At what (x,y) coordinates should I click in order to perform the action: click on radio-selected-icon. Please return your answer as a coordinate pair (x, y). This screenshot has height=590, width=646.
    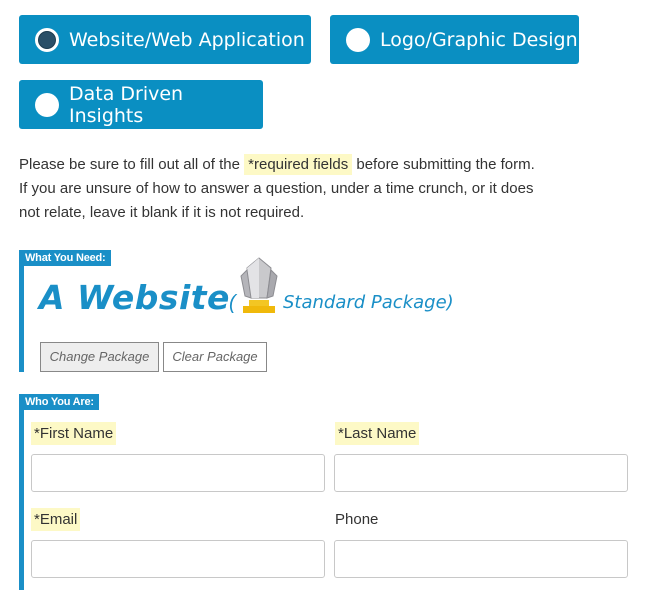
    Looking at the image, I should click on (47, 39).